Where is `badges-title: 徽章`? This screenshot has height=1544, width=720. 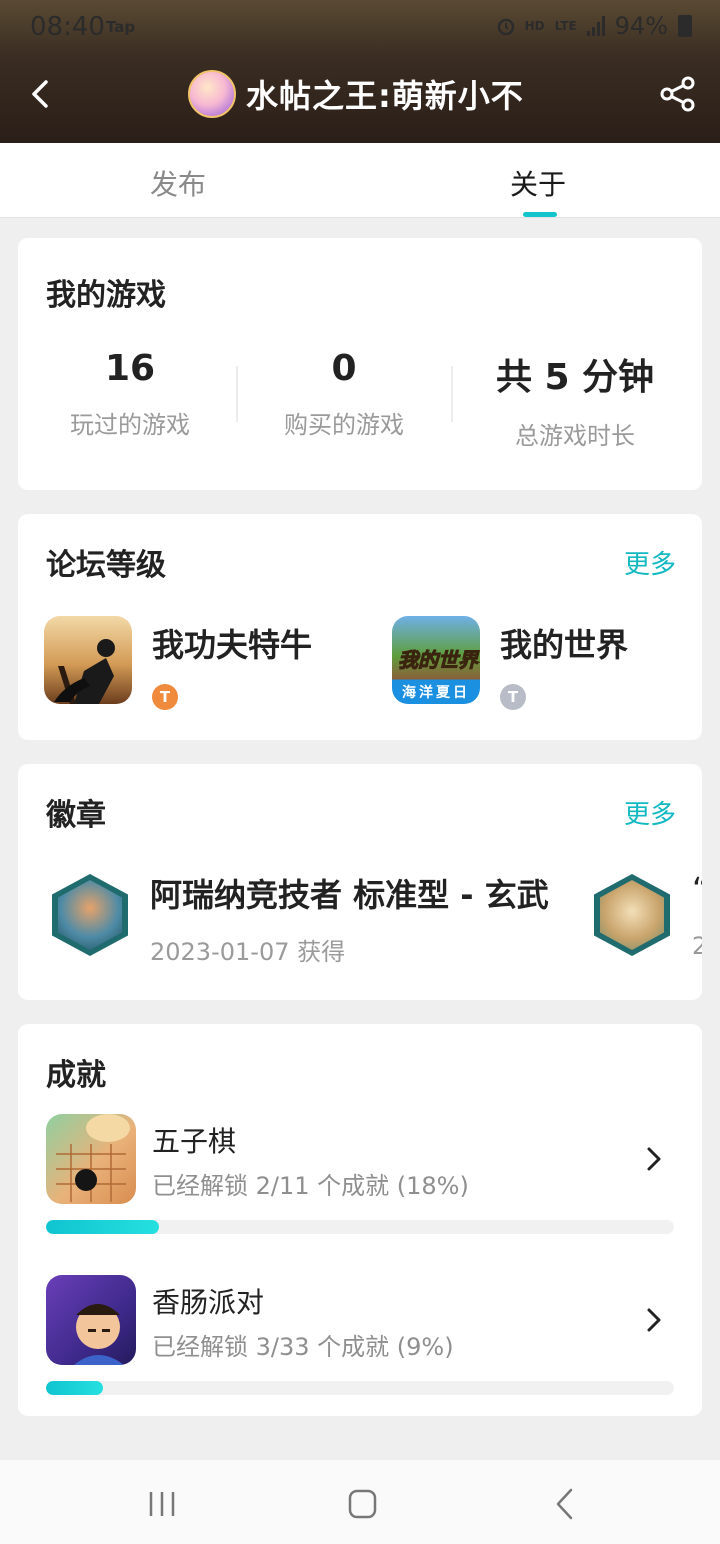 badges-title: 徽章 is located at coordinates (76, 815).